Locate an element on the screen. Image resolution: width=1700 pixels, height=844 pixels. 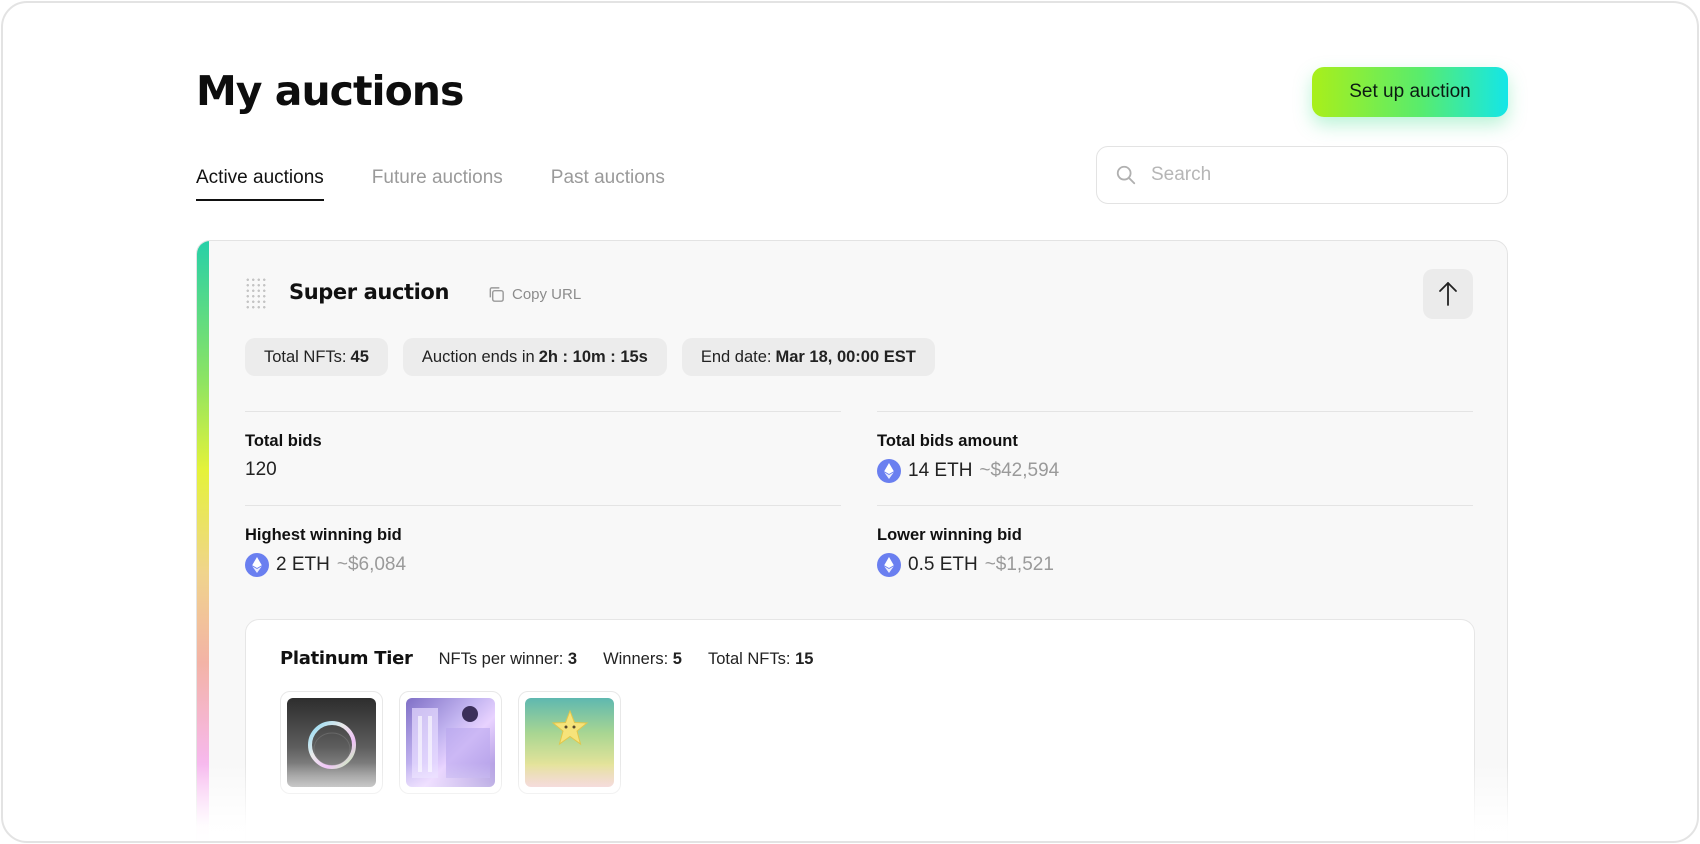
tier-total-nfts: Total NFTs: 15 is located at coordinates (760, 659).